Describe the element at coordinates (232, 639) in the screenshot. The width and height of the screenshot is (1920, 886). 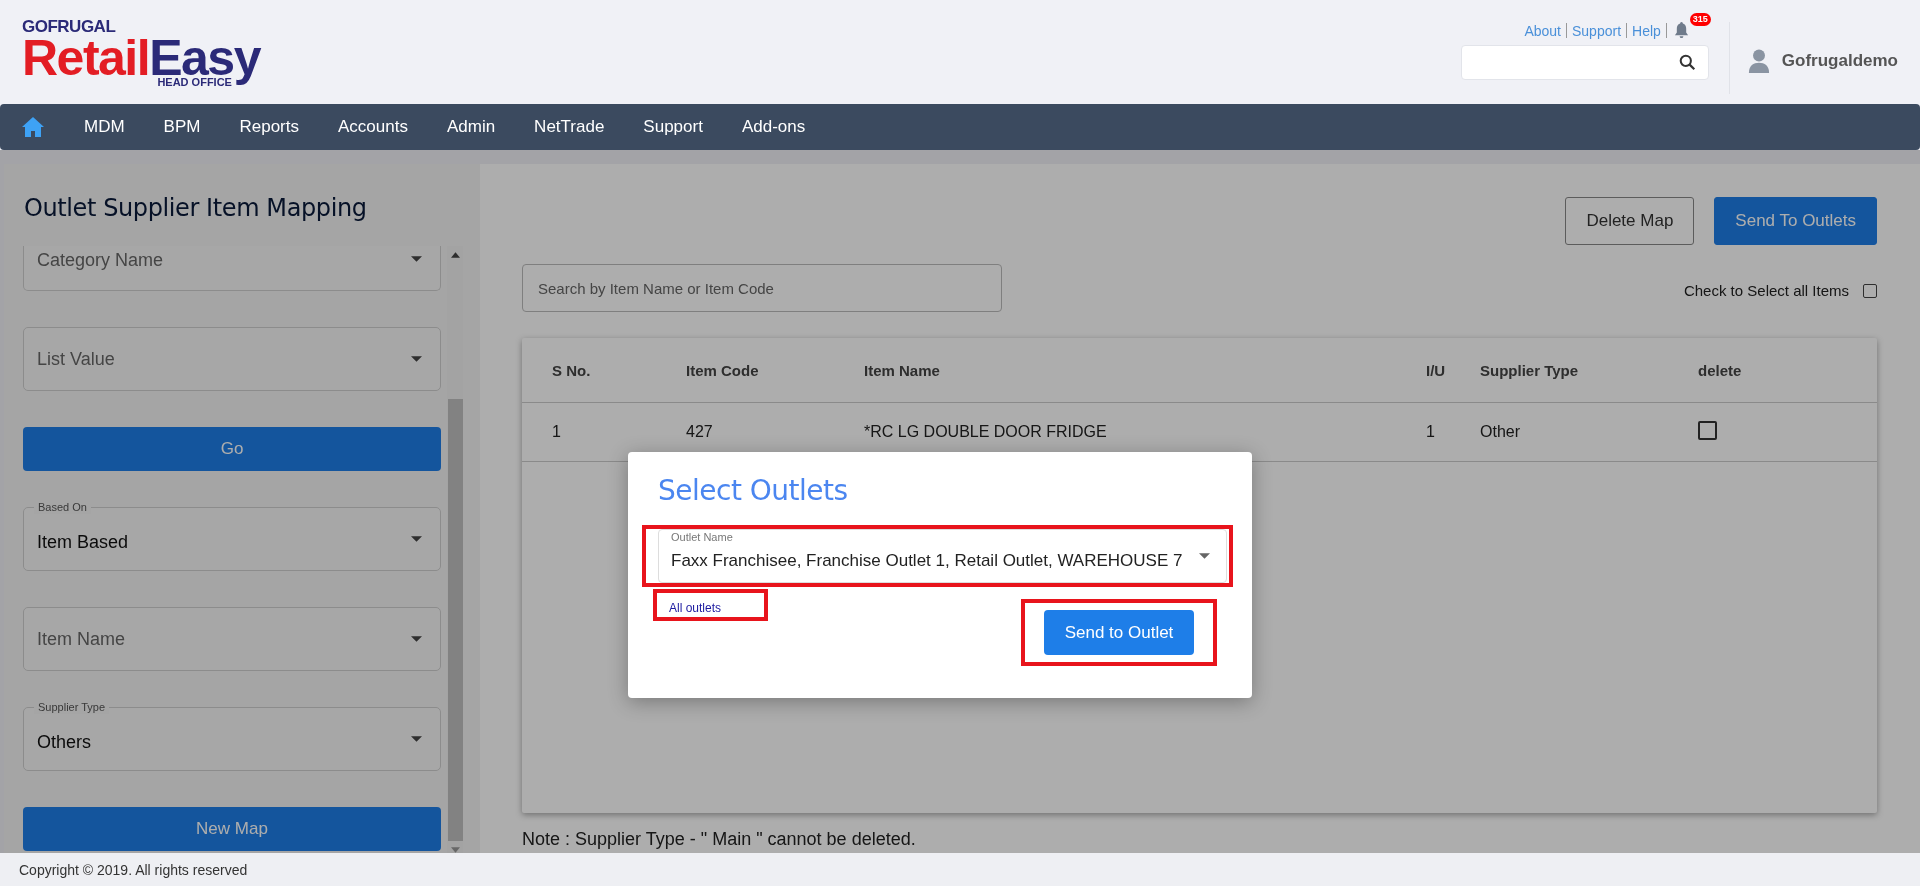
I see `dropdown-field: Item Name` at that location.